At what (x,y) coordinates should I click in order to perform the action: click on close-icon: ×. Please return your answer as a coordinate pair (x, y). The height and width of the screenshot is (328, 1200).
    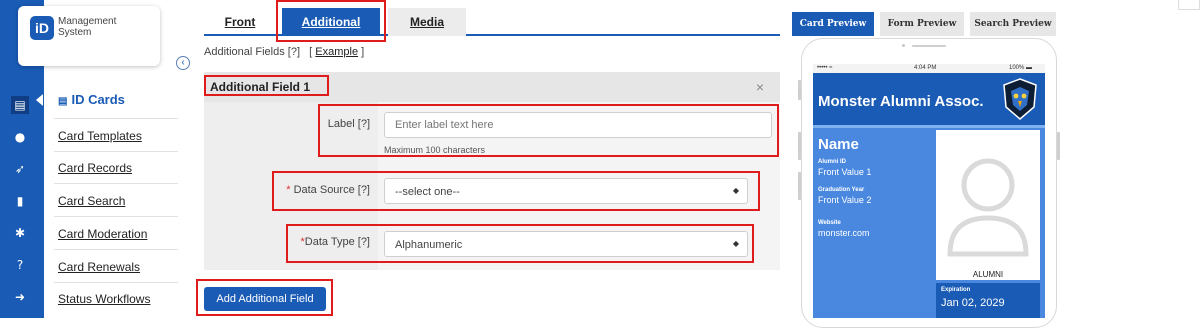
    Looking at the image, I should click on (760, 87).